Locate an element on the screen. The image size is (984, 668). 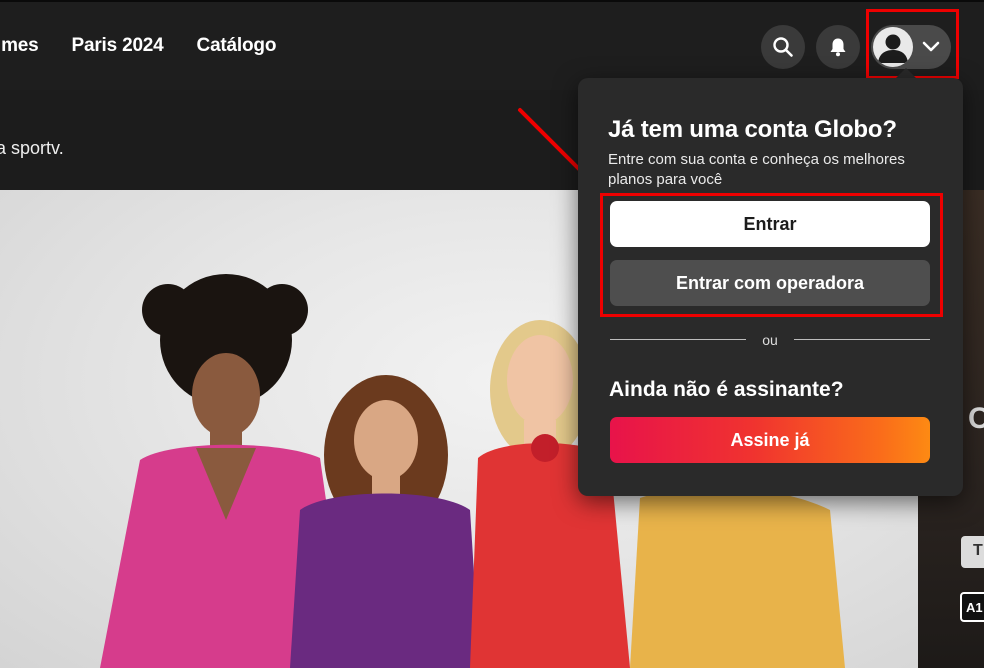
dropdown-title: Já tem uma conta Globo? is located at coordinates (752, 129).